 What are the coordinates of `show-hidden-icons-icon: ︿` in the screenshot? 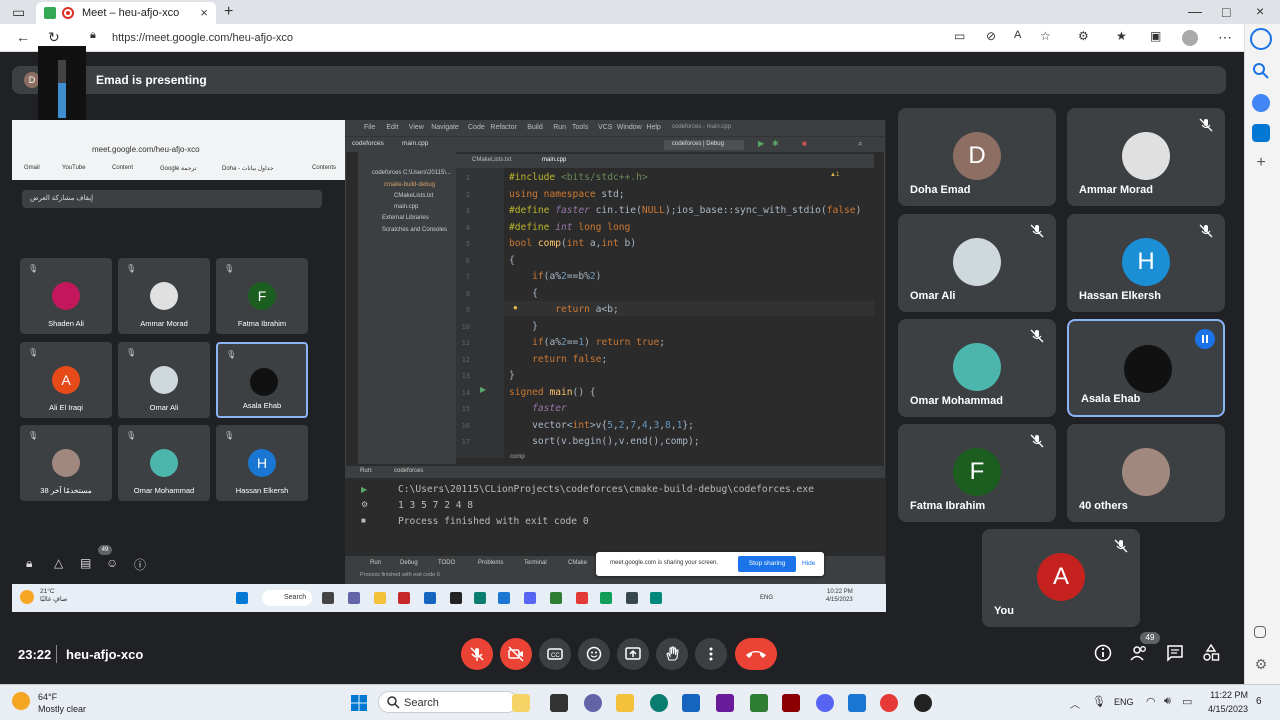 It's located at (1075, 703).